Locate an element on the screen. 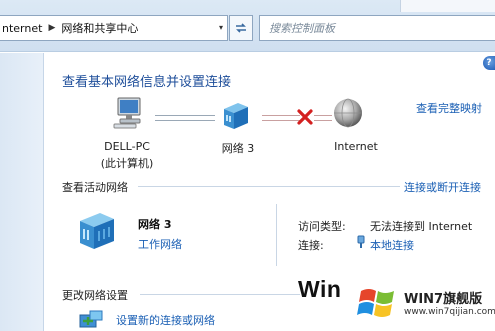 This screenshot has height=331, width=495. address-dropdown-icon: ▾ is located at coordinates (221, 27).